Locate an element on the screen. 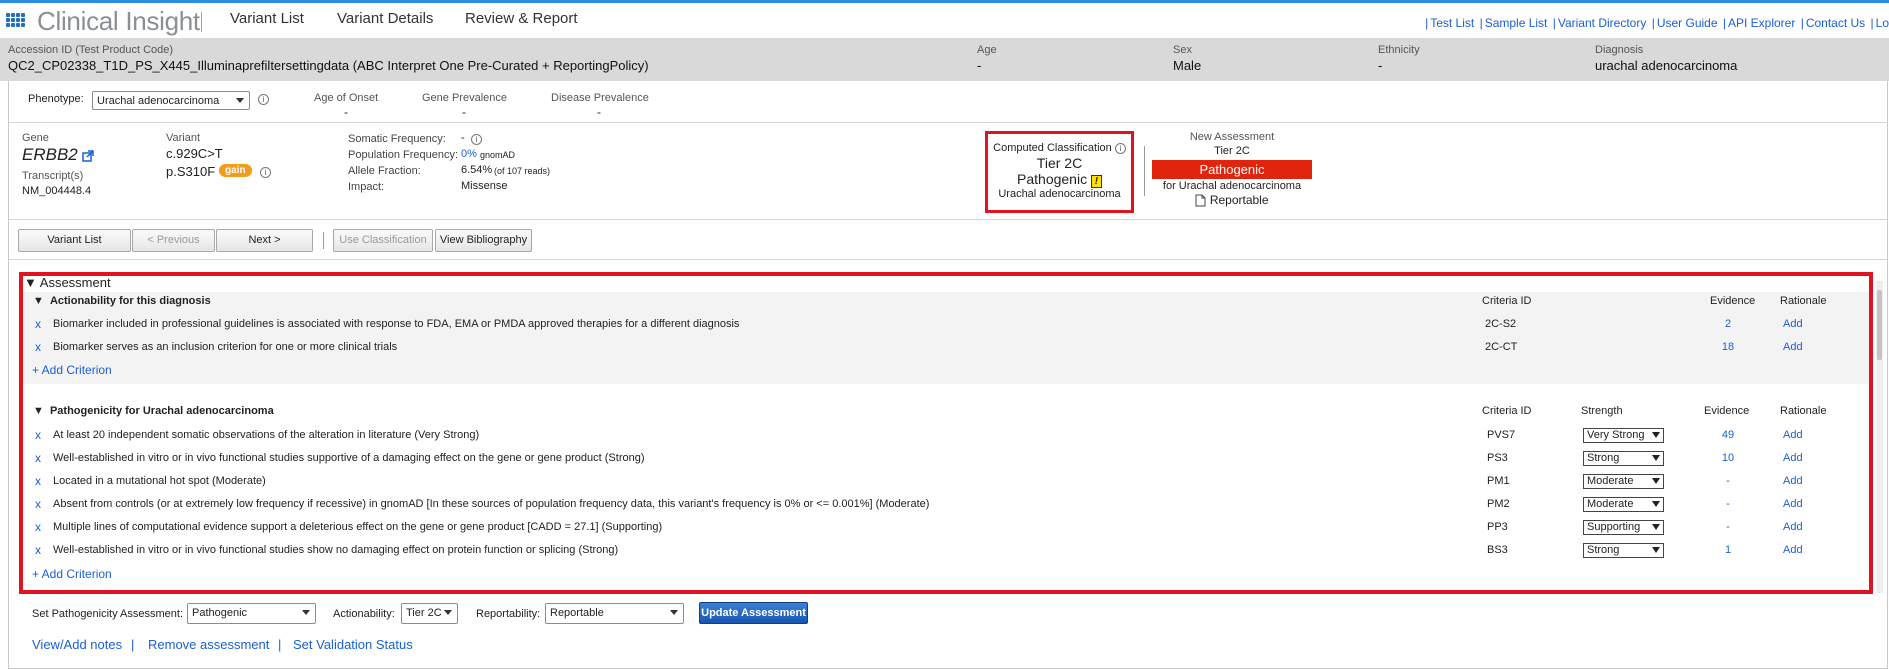 This screenshot has height=669, width=1889. strength-value: Moderate is located at coordinates (1610, 504).